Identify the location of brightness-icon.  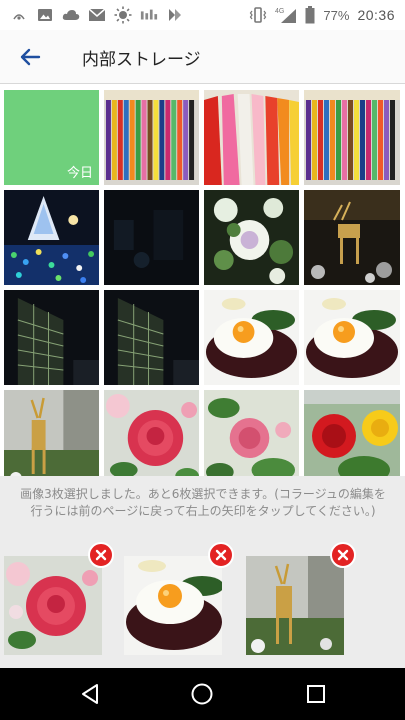
(123, 15).